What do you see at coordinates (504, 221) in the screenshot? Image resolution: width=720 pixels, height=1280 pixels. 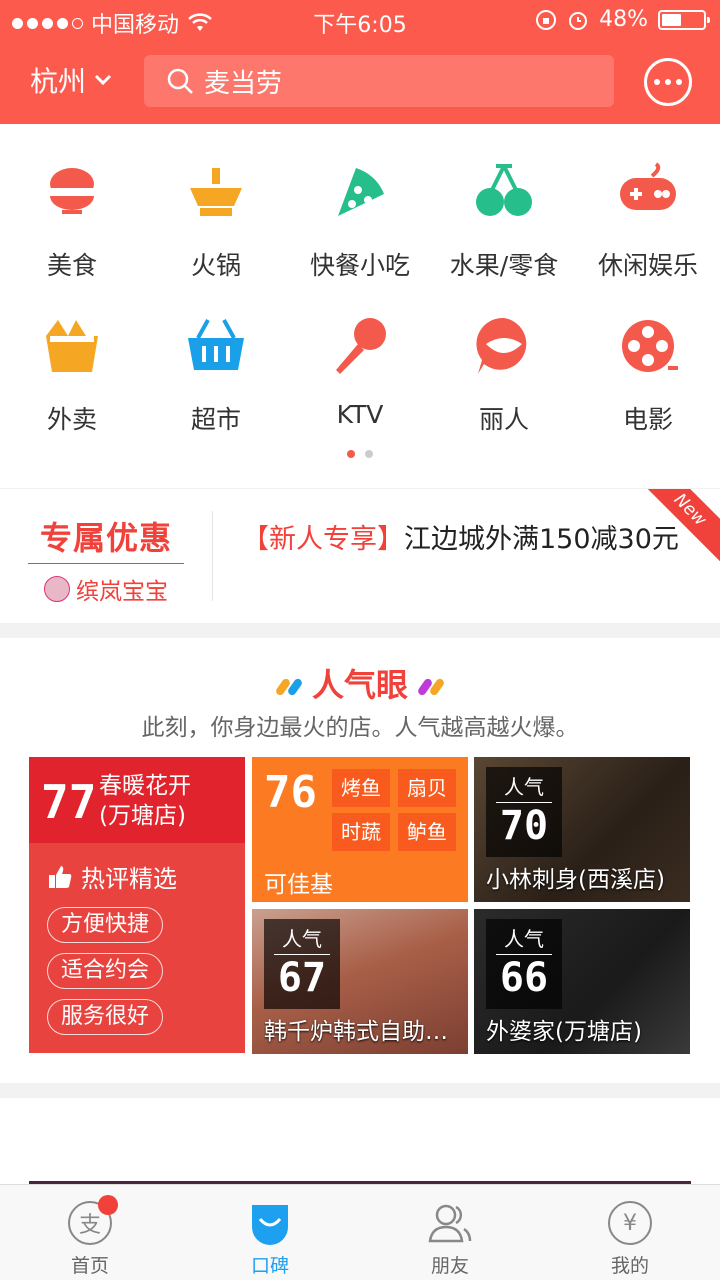 I see `category-item-fruit: 水果/零食` at bounding box center [504, 221].